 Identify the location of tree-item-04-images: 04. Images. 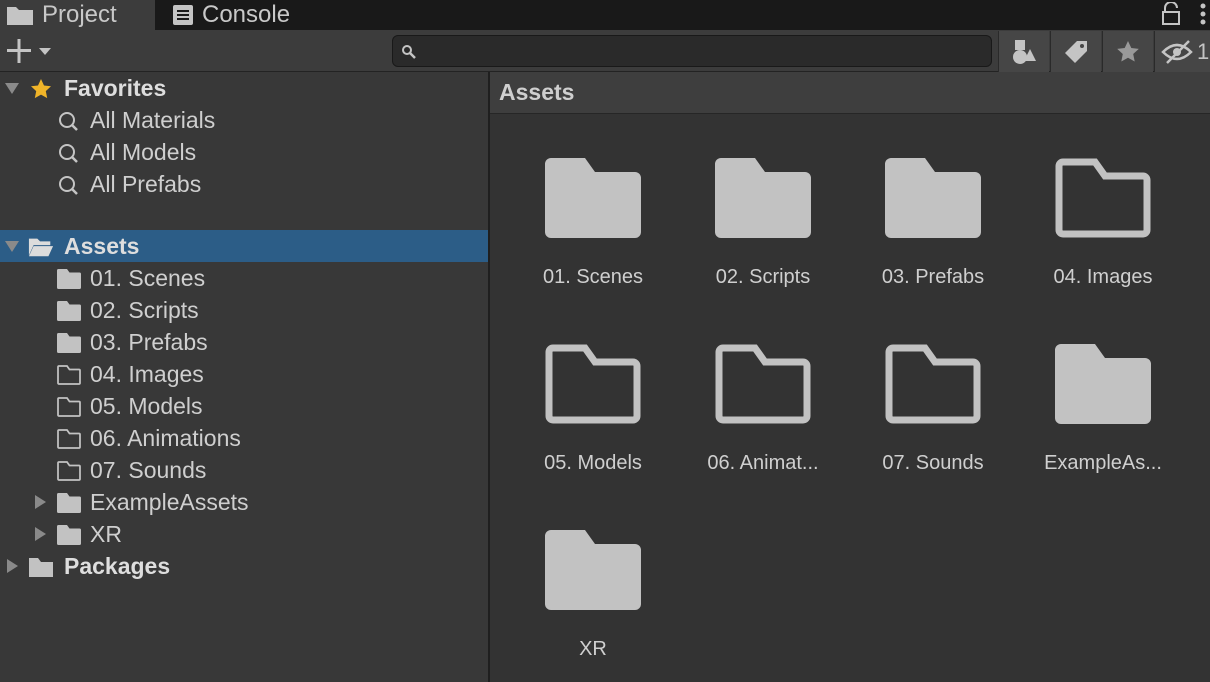
(244, 374).